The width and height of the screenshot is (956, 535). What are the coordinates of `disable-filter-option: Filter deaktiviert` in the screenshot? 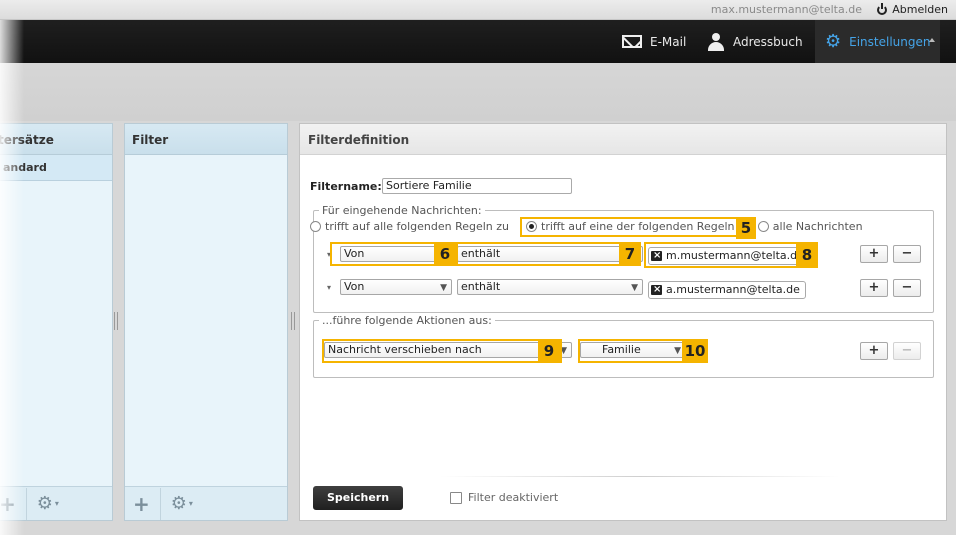 It's located at (504, 497).